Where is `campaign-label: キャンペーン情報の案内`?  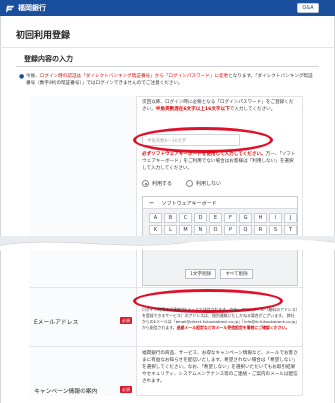
campaign-label: キャンペーン情報の案内 is located at coordinates (66, 392).